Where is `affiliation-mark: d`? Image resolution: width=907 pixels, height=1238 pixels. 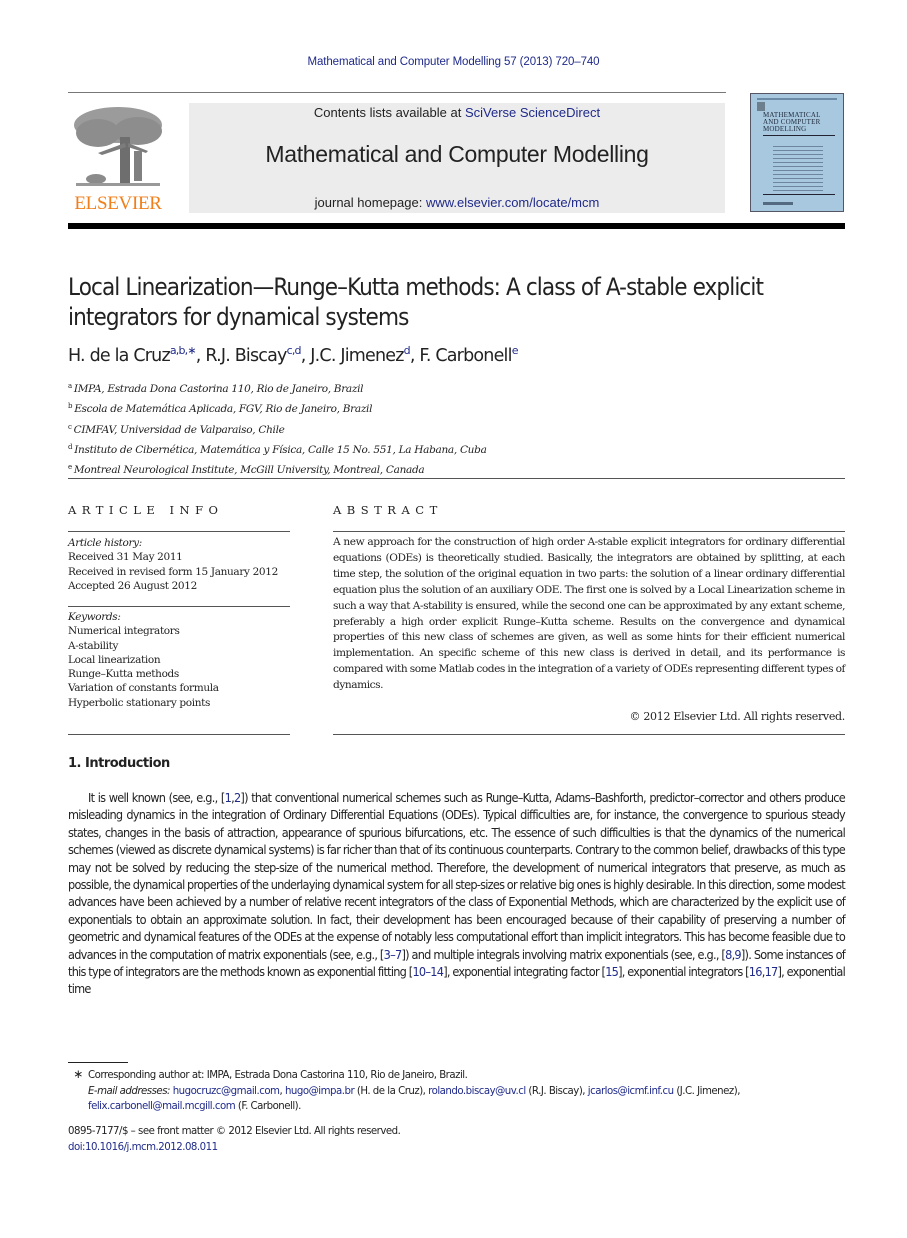 affiliation-mark: d is located at coordinates (70, 446).